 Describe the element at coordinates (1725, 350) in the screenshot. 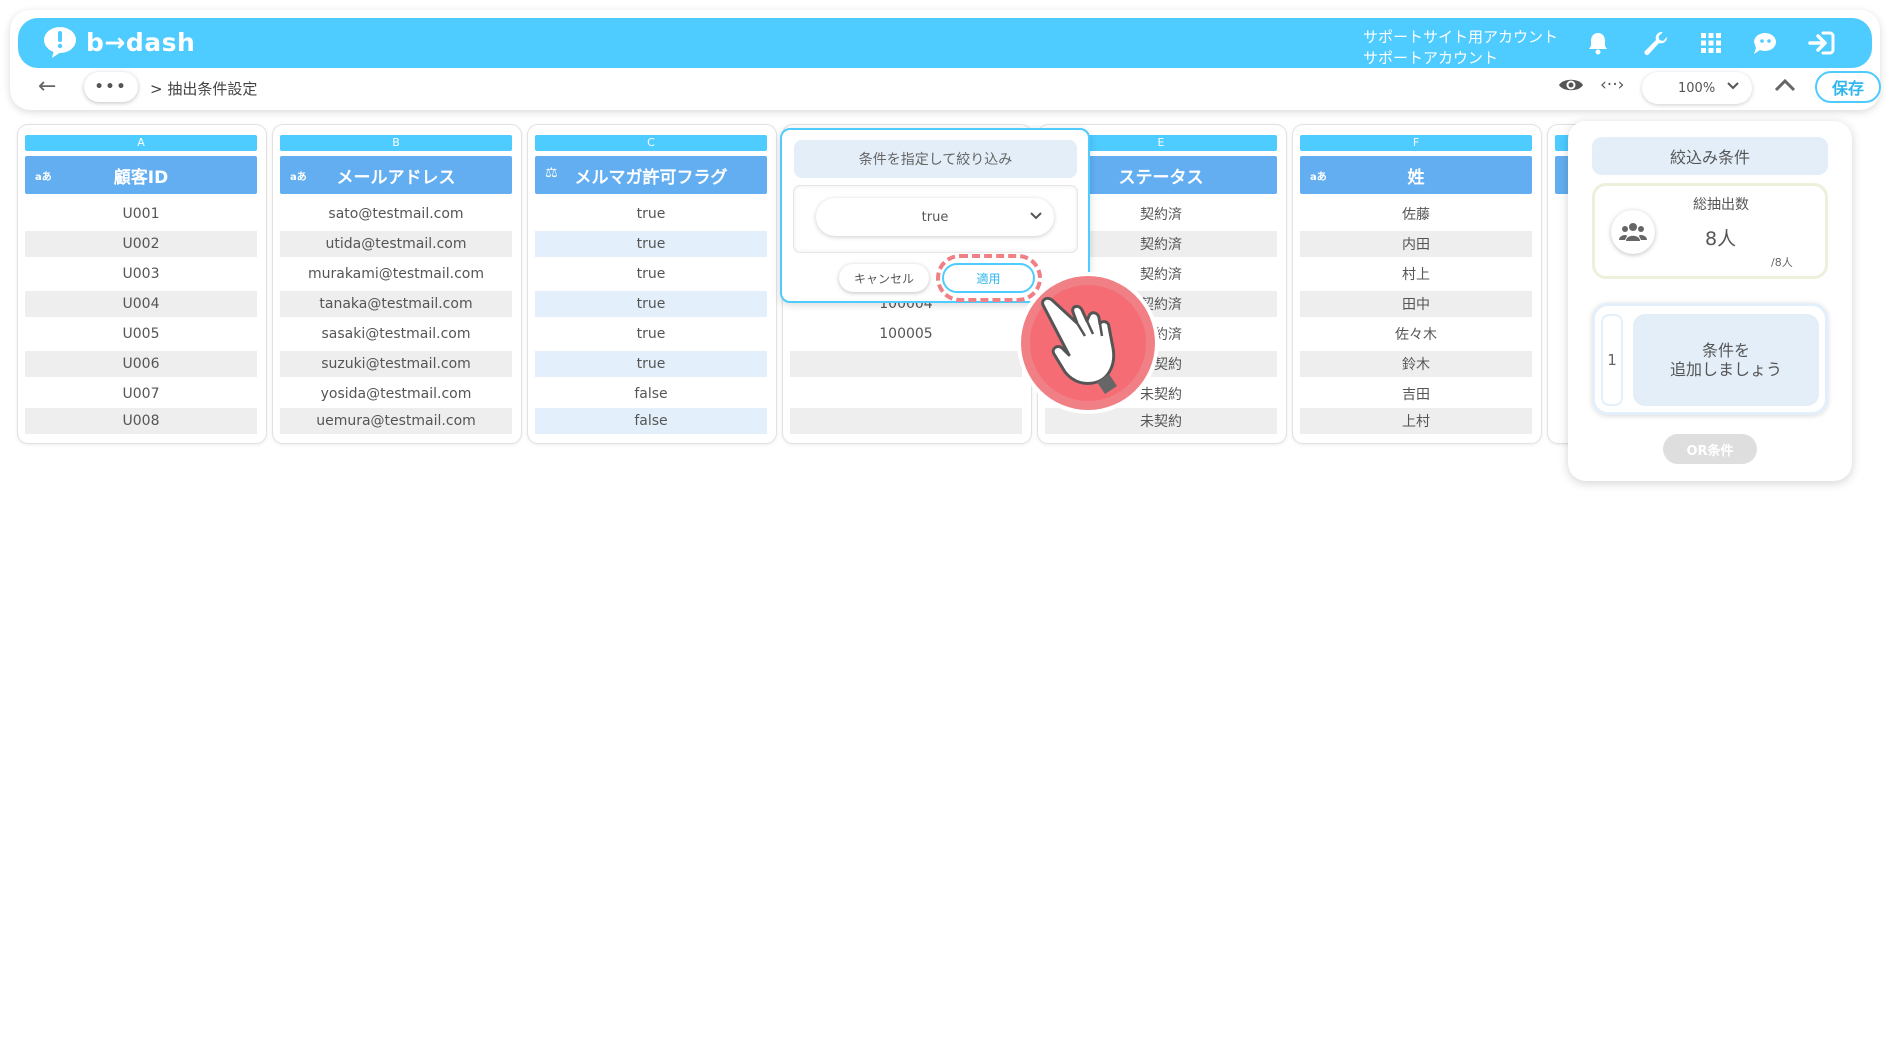

I see `add-condition-line-1: 条件を` at that location.